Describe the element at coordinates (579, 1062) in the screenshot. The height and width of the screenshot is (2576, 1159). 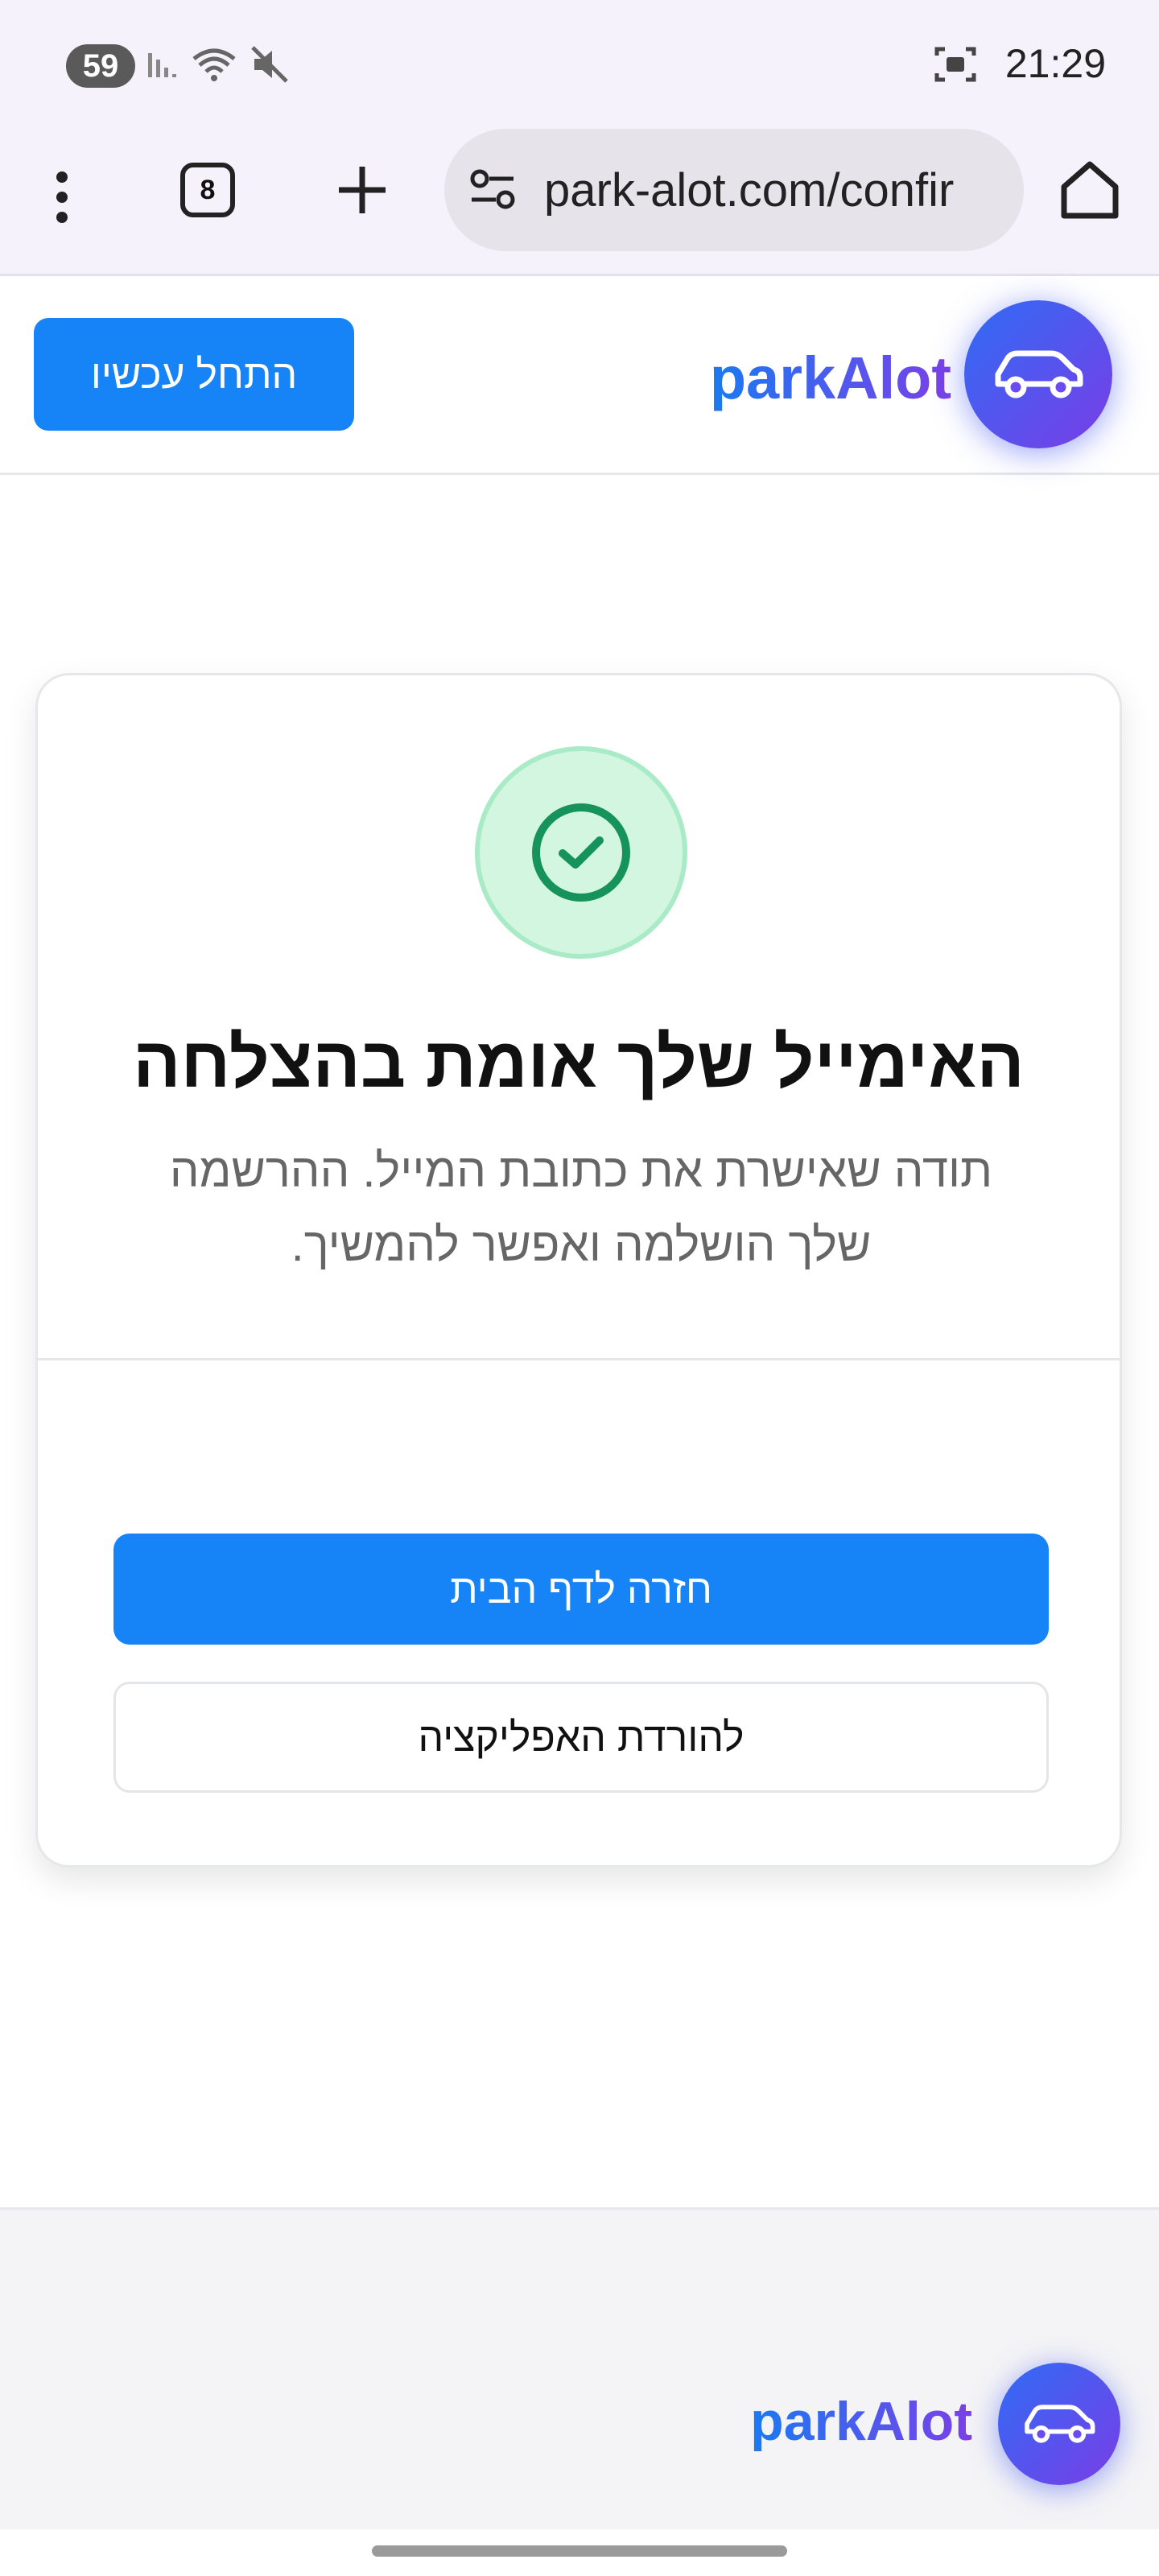
I see `card-title: האימייל שלך אומת בהצלחה` at that location.